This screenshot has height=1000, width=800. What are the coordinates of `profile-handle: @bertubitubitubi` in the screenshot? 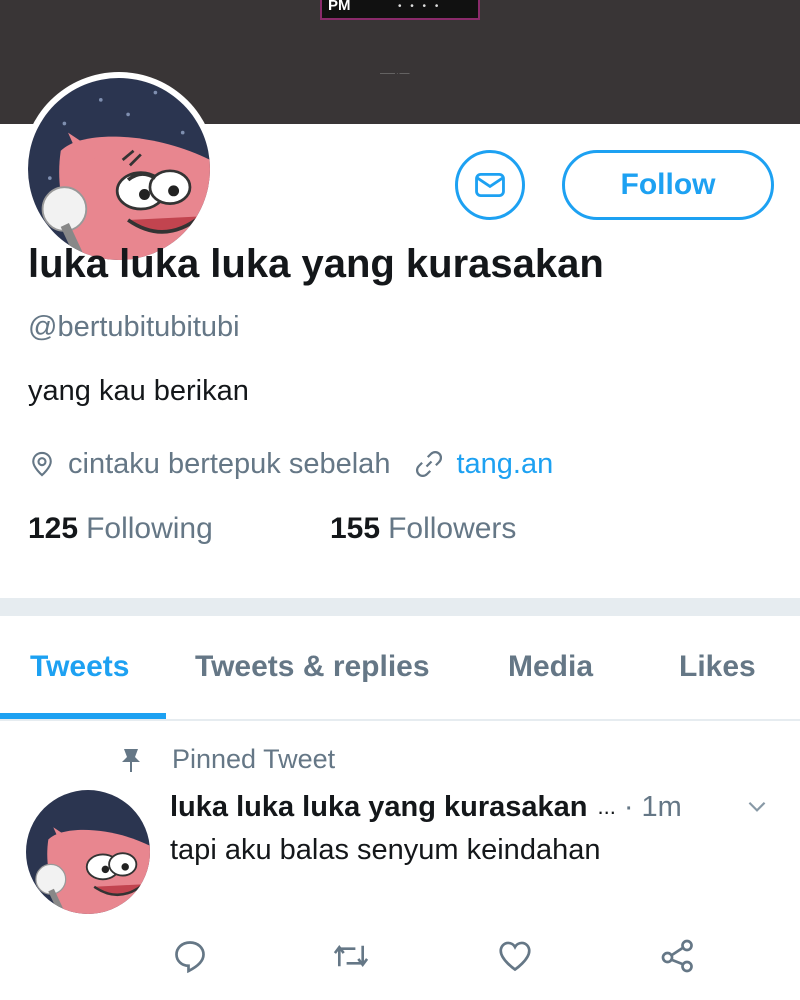 It's located at (134, 327).